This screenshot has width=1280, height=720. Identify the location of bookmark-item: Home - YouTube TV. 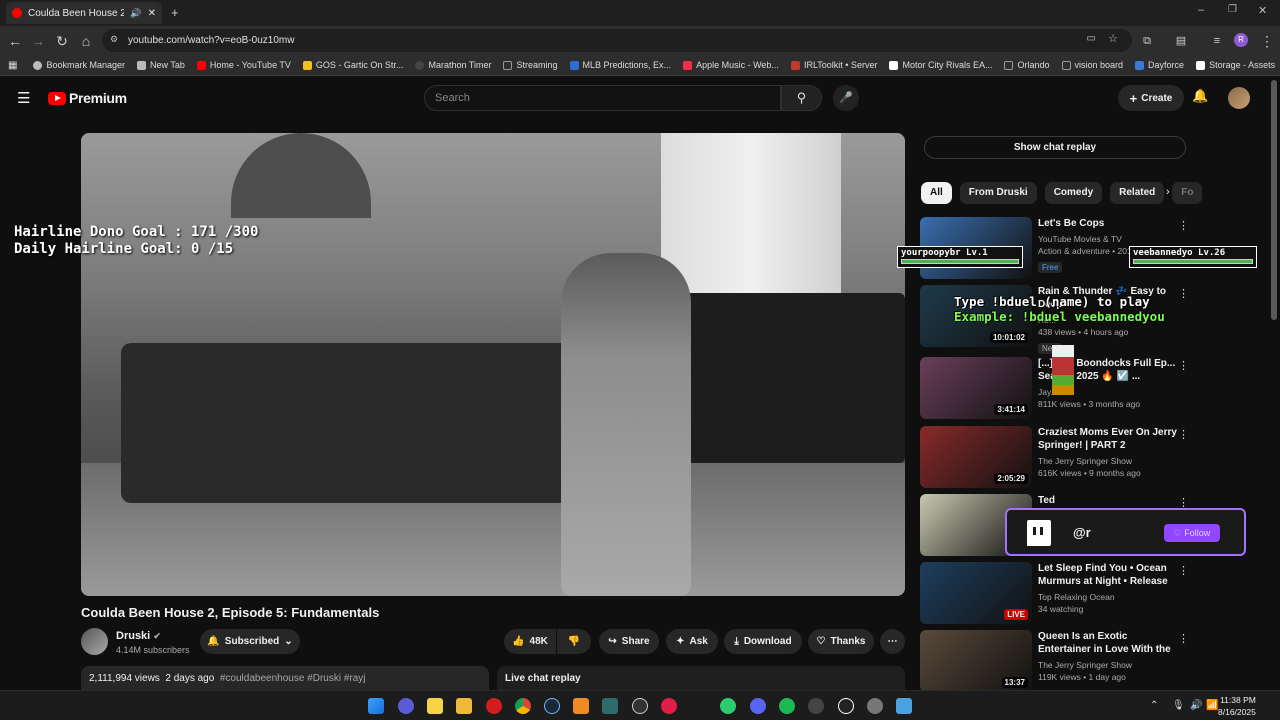
(243, 65).